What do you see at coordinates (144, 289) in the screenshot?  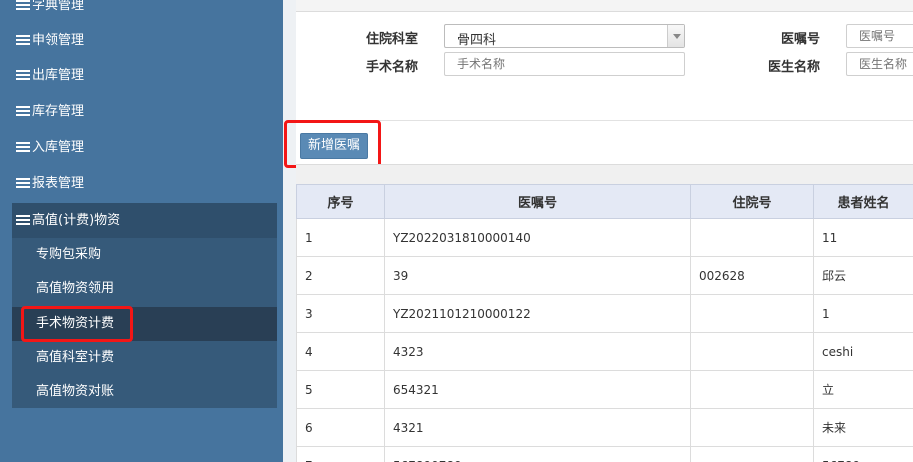 I see `submenu-item-high-value-requisition: 高值物资领用` at bounding box center [144, 289].